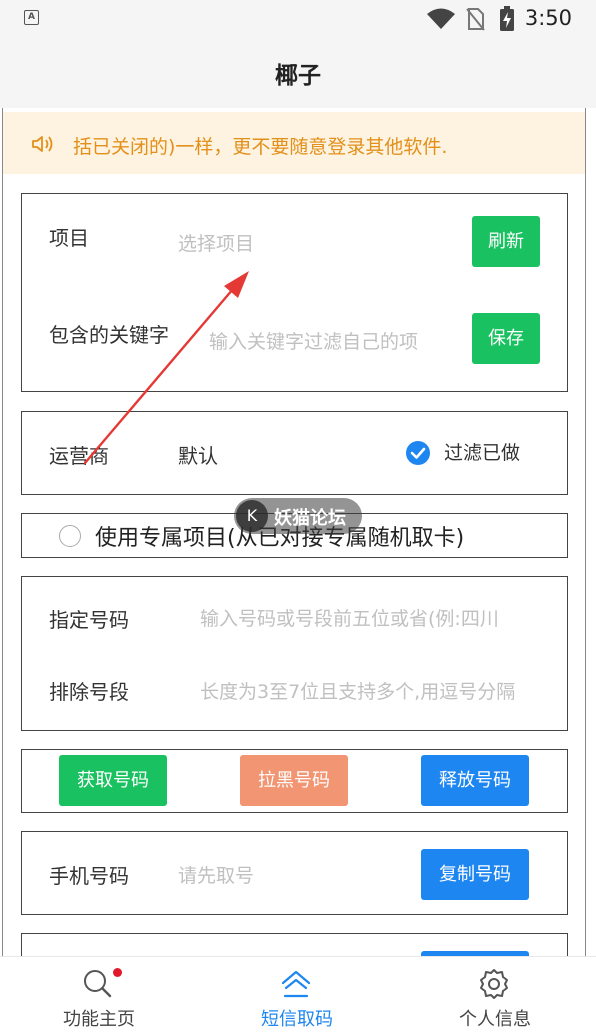 The image size is (596, 1032). Describe the element at coordinates (548, 18) in the screenshot. I see `status-time: 3:50` at that location.